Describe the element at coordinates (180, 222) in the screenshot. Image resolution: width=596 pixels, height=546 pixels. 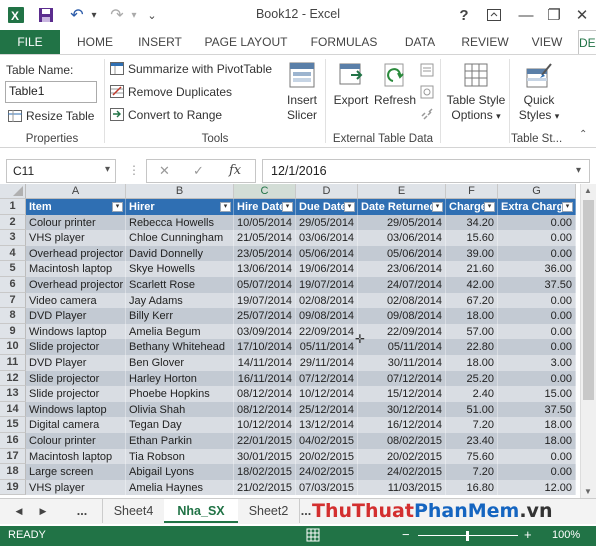
I see `table-cell: Rebecca Howells` at that location.